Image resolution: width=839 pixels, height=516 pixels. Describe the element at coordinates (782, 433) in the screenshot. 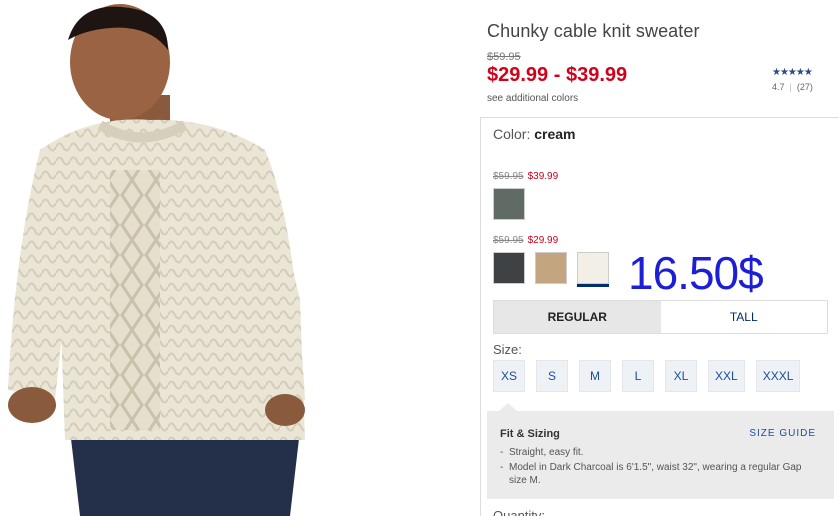

I see `size-guide-link: SIZE GUIDE` at that location.